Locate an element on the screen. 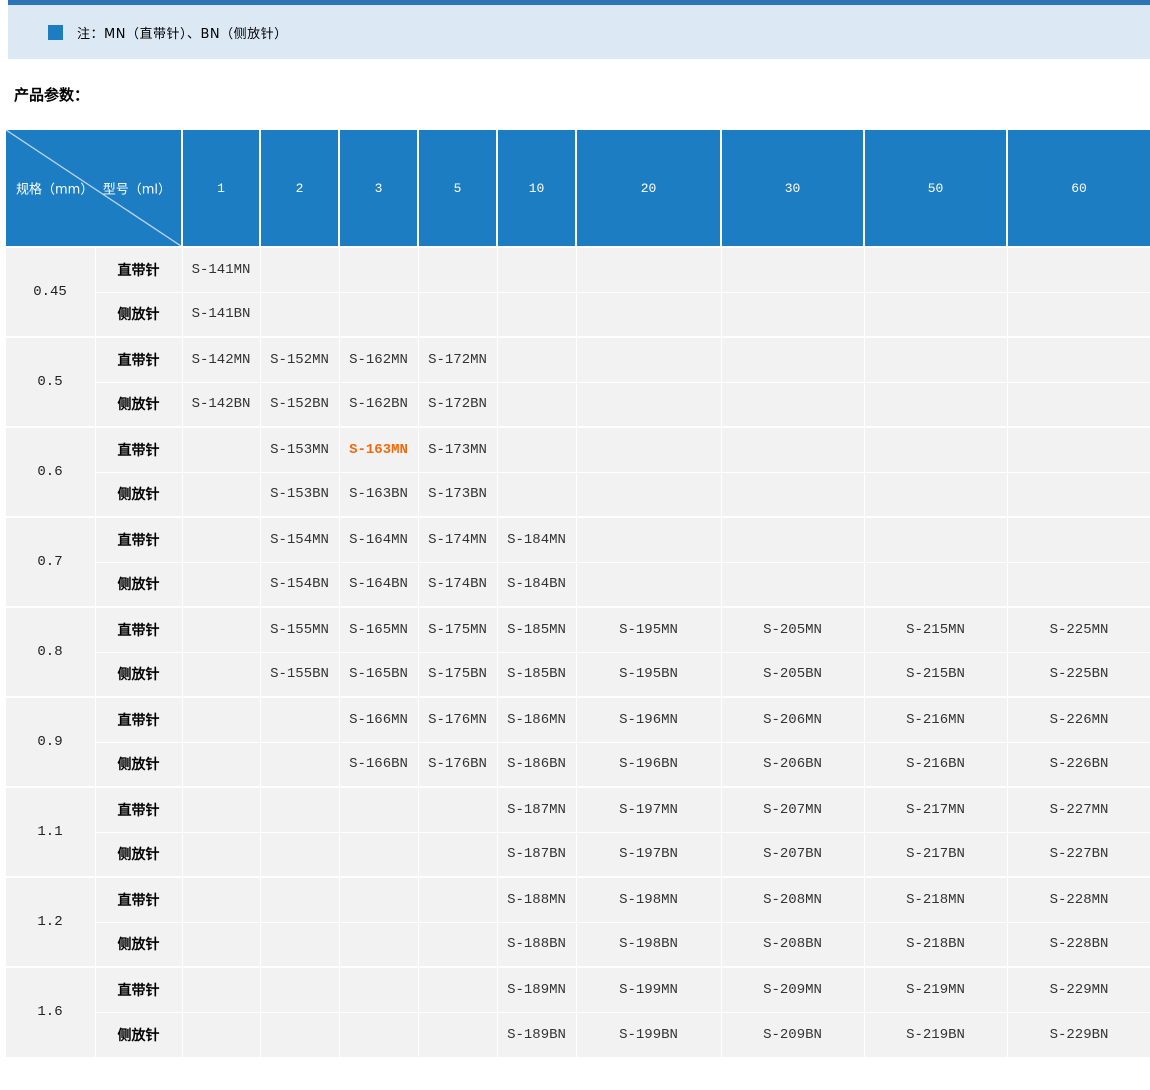 This screenshot has width=1150, height=1090. model-cell: S-206BN is located at coordinates (792, 764).